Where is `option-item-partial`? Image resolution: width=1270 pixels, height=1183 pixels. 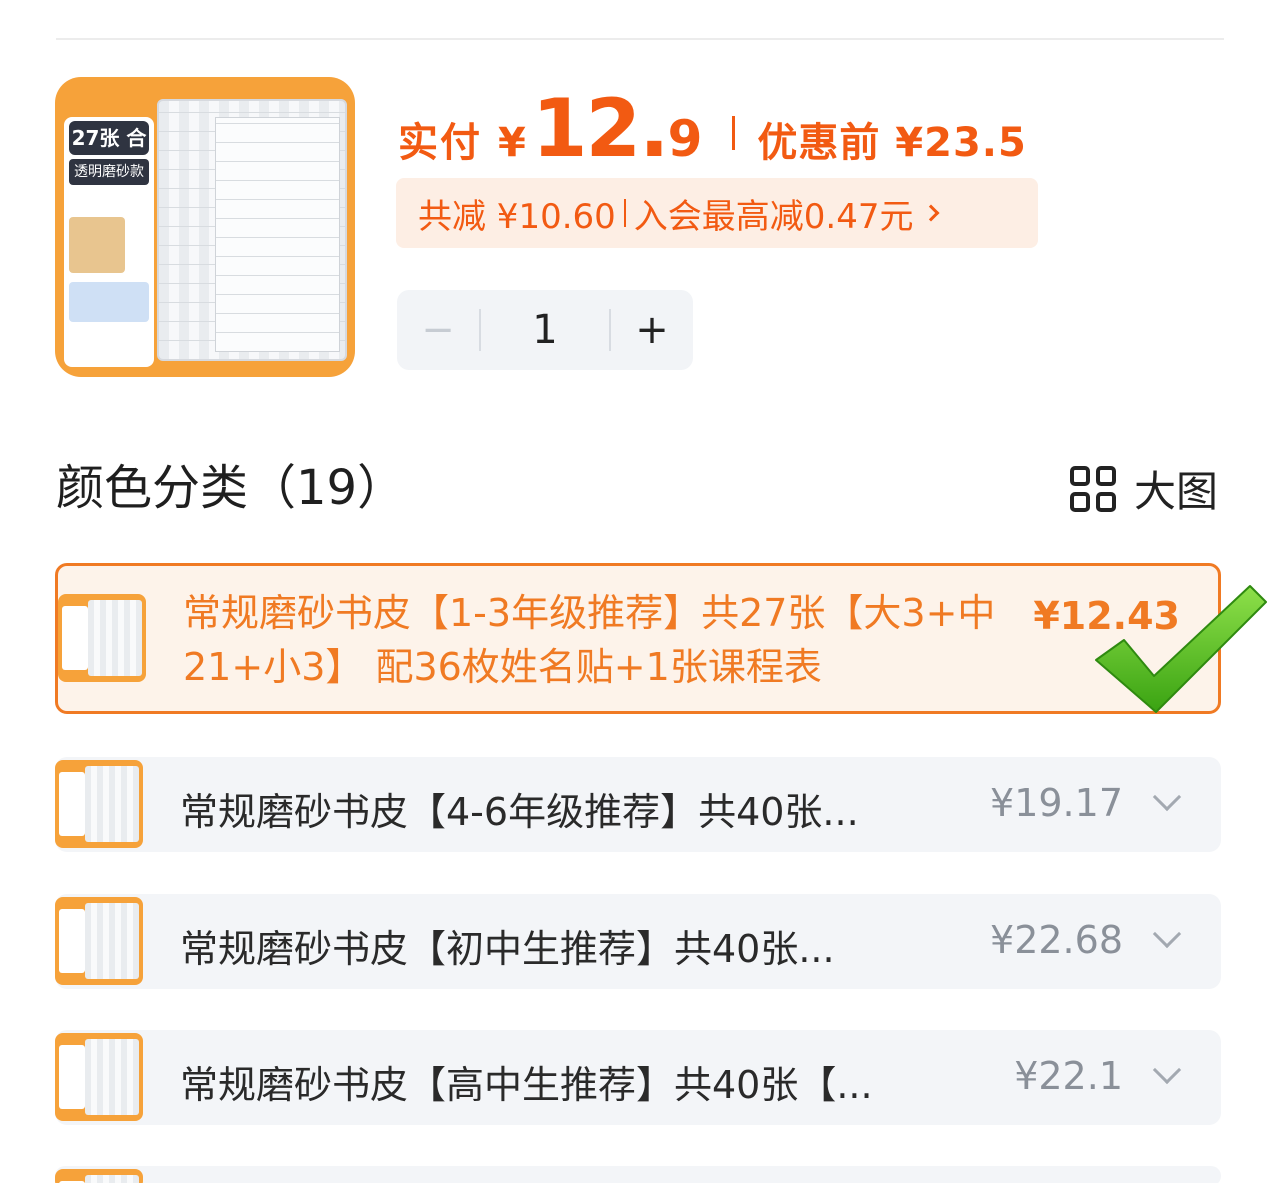
option-item-partial is located at coordinates (638, 1174).